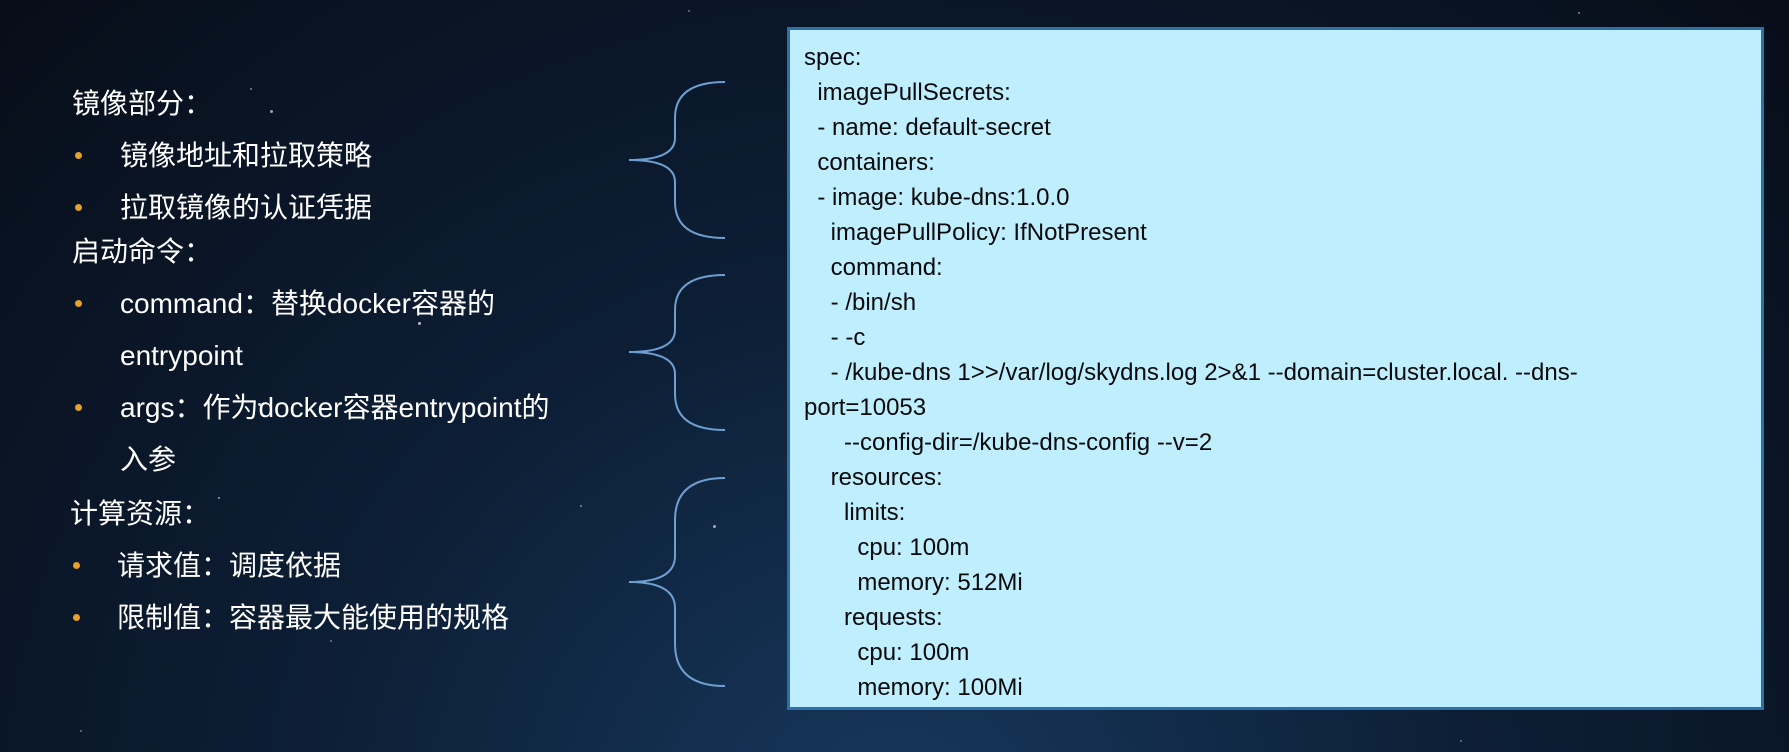 The image size is (1789, 752). What do you see at coordinates (313, 617) in the screenshot?
I see `bullet-line: 限制值：容器最大能使用的规格` at bounding box center [313, 617].